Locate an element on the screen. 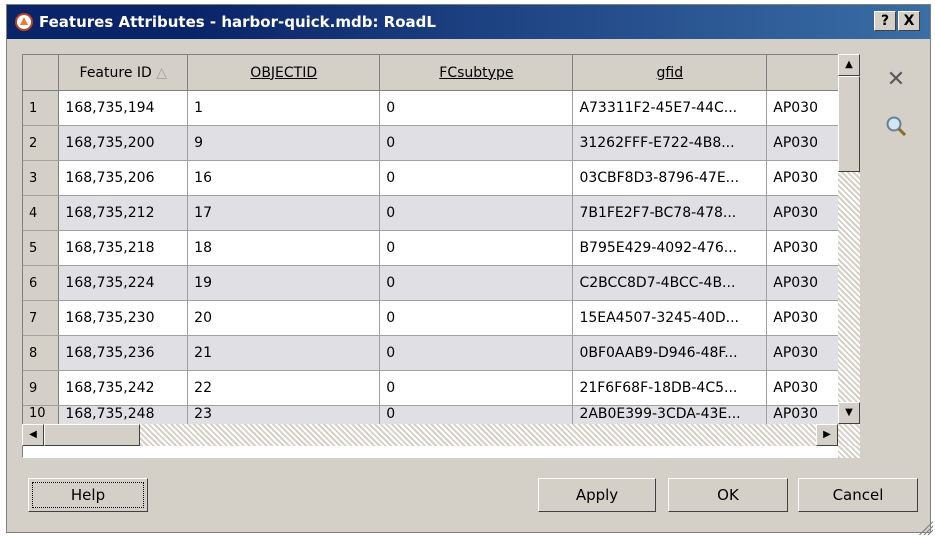 This screenshot has height=537, width=935. cell-objectid: 9 is located at coordinates (284, 143).